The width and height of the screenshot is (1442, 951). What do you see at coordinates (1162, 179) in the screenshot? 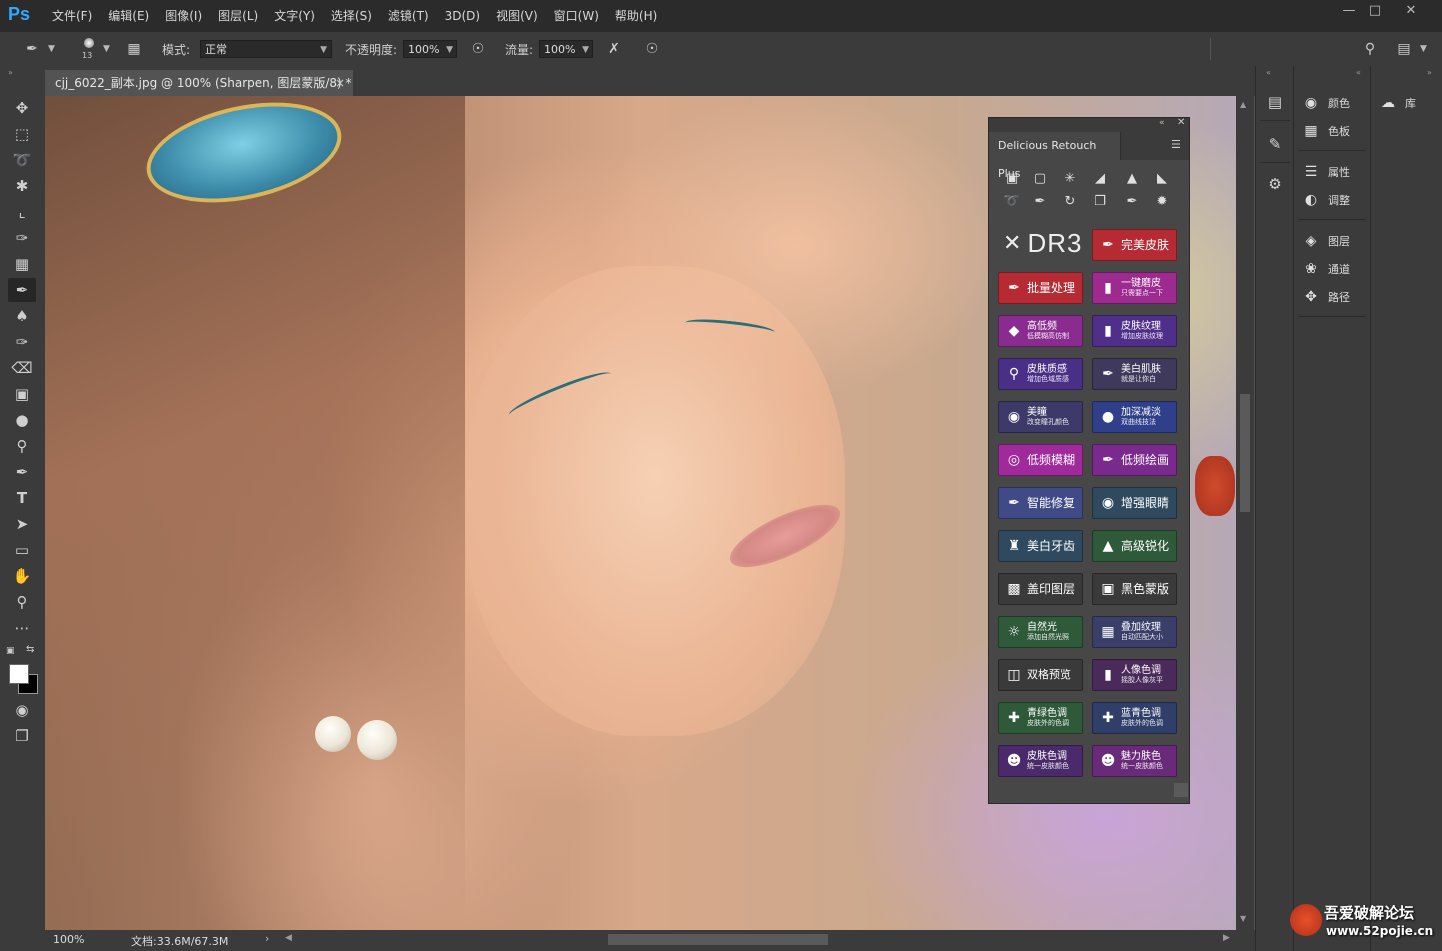
I see `histogram-icon: ◣` at bounding box center [1162, 179].